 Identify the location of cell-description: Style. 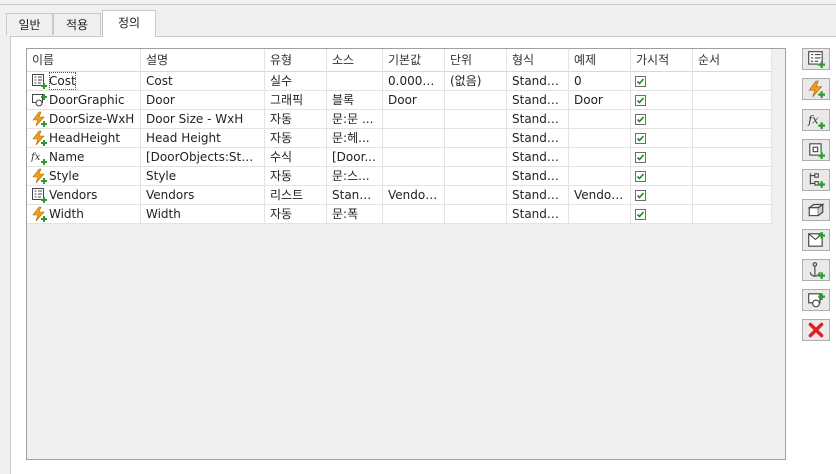
(203, 176).